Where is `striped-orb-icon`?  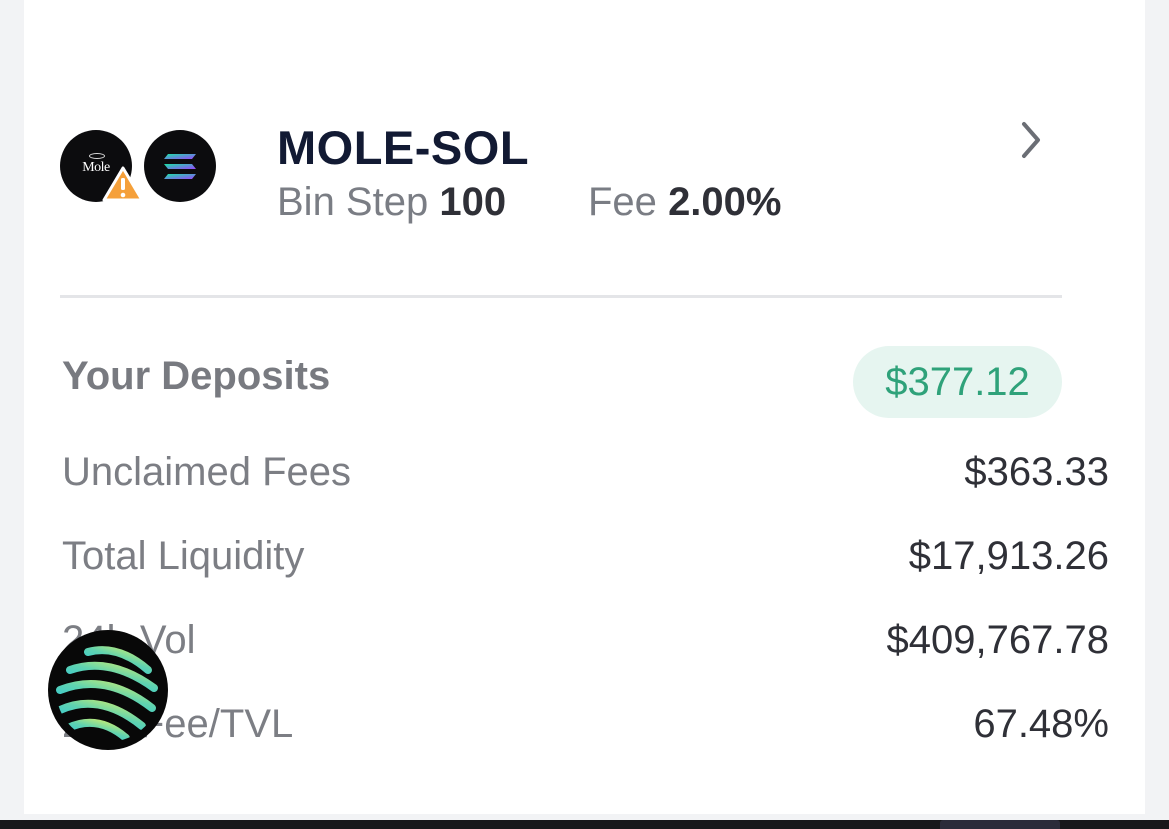
striped-orb-icon is located at coordinates (107, 694).